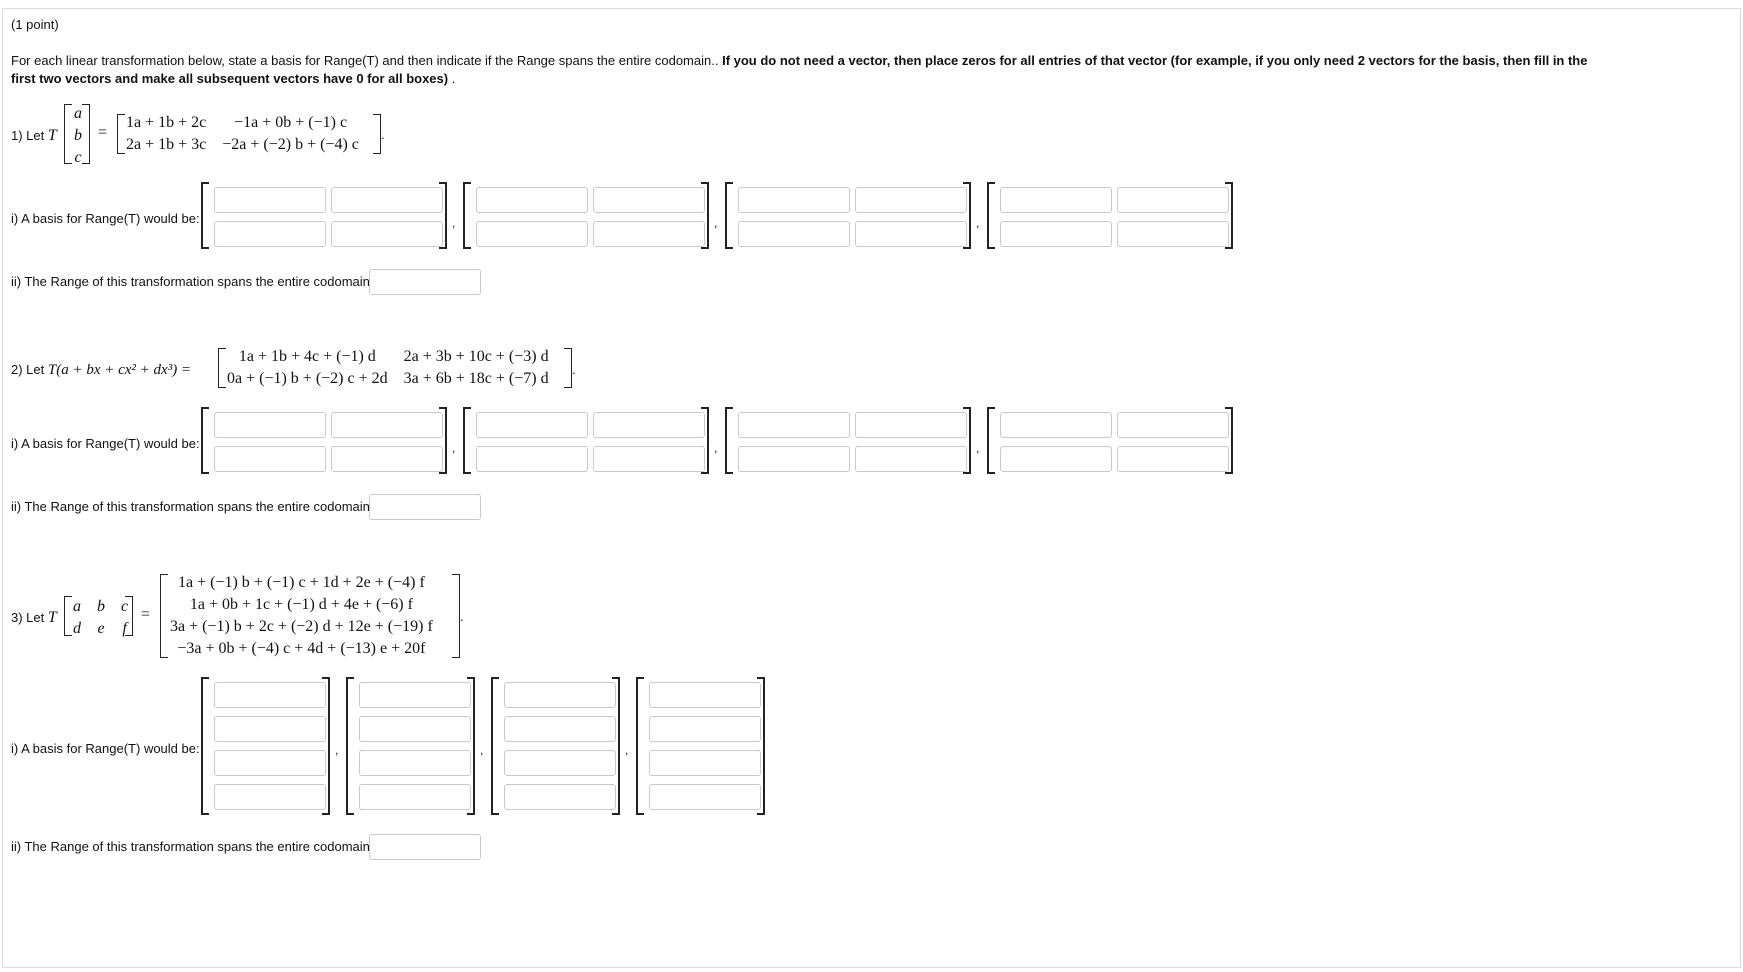 The width and height of the screenshot is (1743, 972). I want to click on p3-v2-r1-input, so click(415, 695).